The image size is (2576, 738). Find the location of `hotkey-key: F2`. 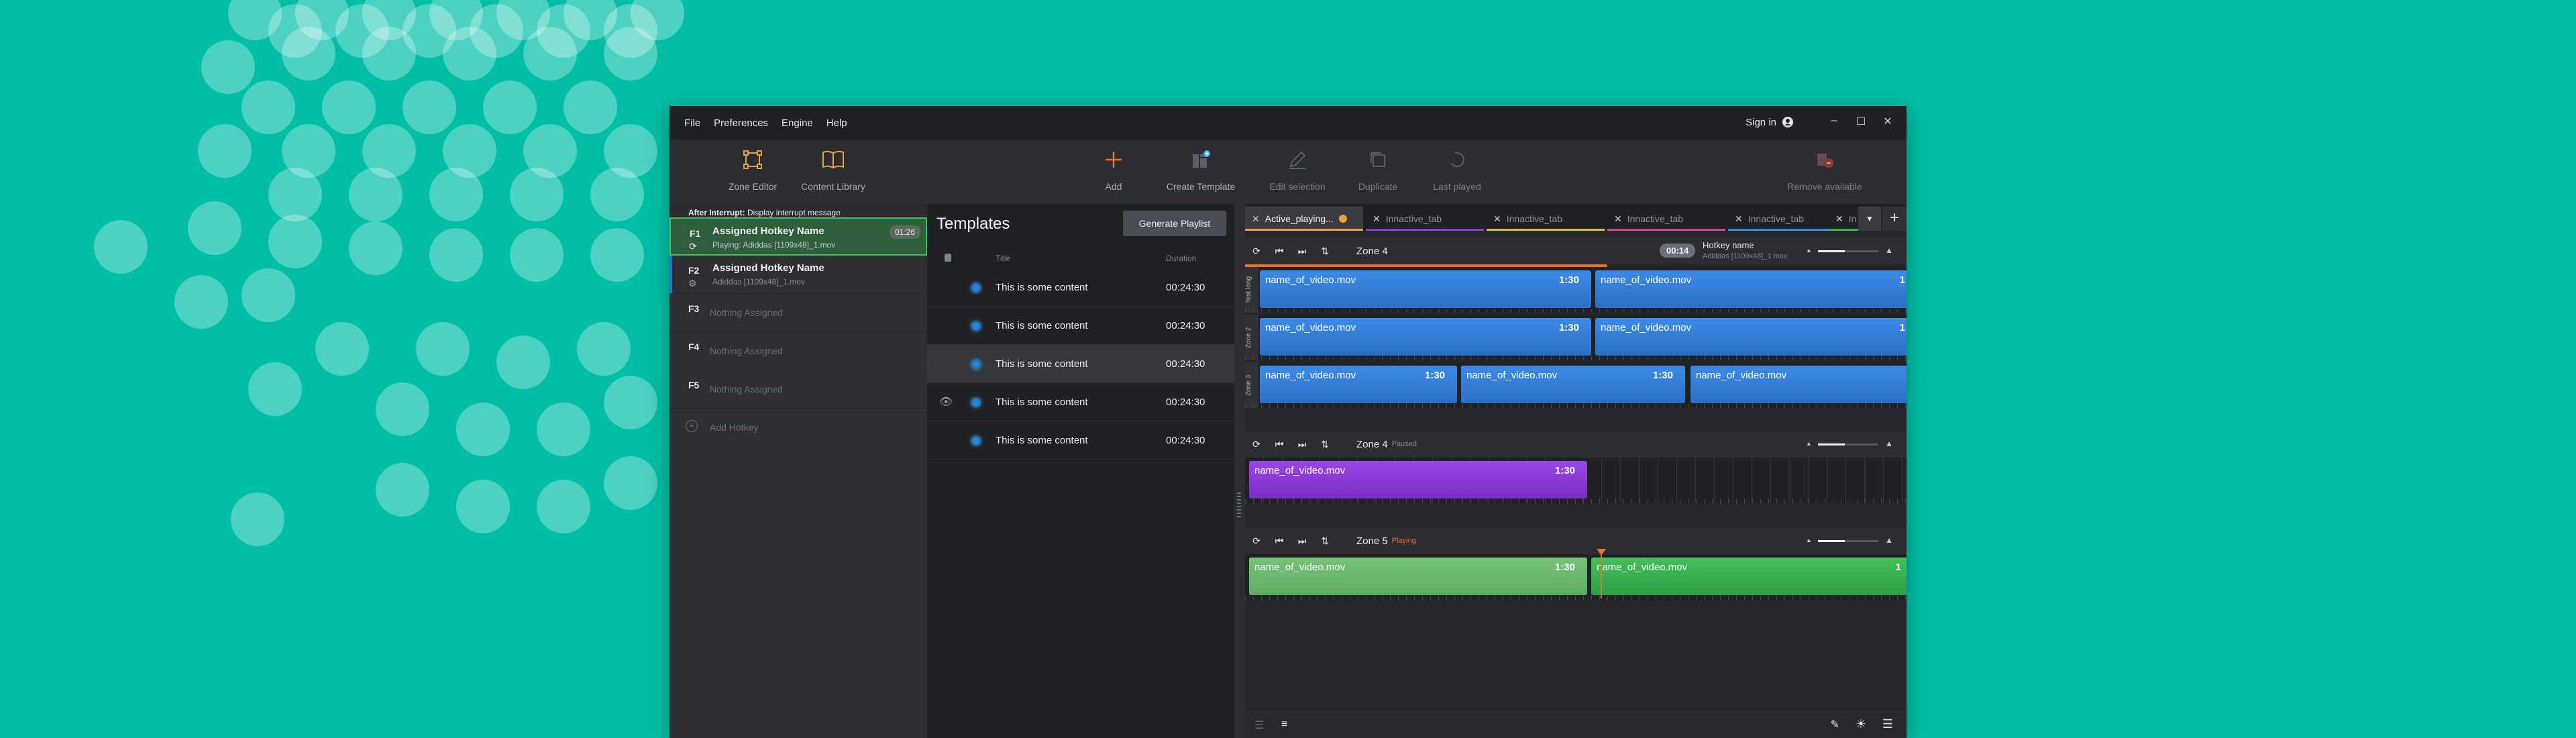

hotkey-key: F2 is located at coordinates (694, 270).